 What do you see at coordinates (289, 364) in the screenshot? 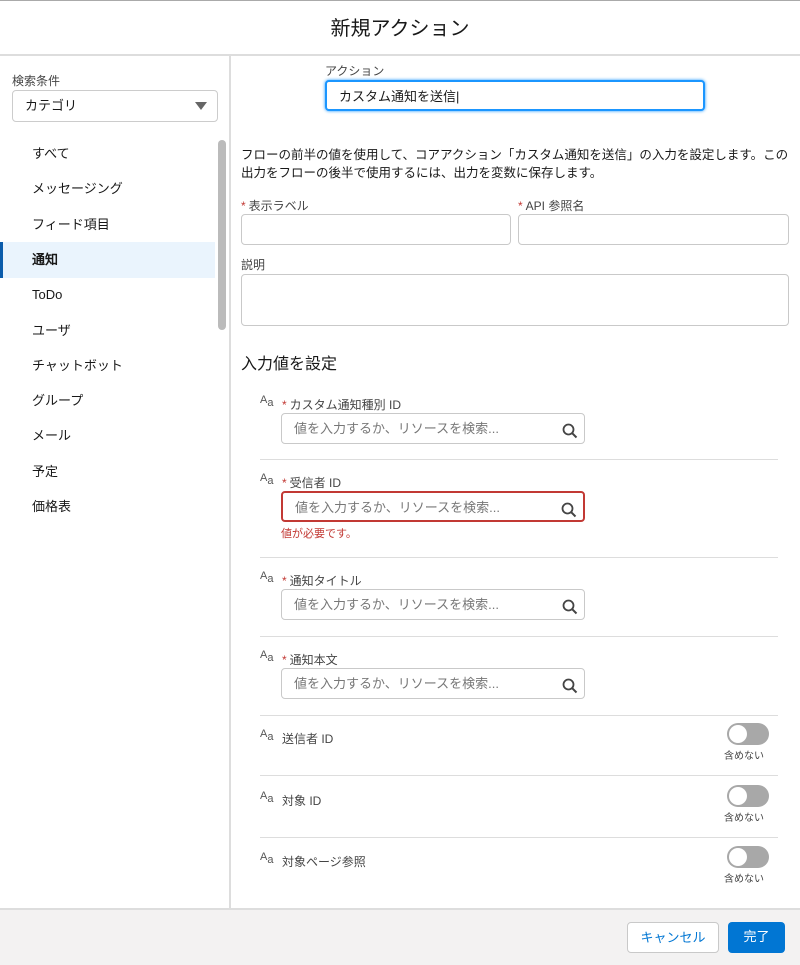
I see `section-title: 入力値を設定` at bounding box center [289, 364].